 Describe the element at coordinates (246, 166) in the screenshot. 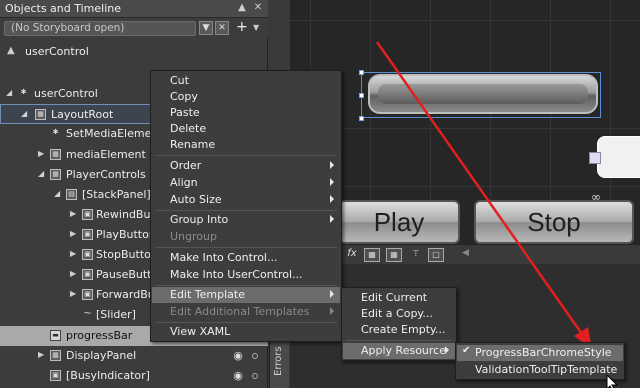

I see `menu-item-order: Order` at that location.